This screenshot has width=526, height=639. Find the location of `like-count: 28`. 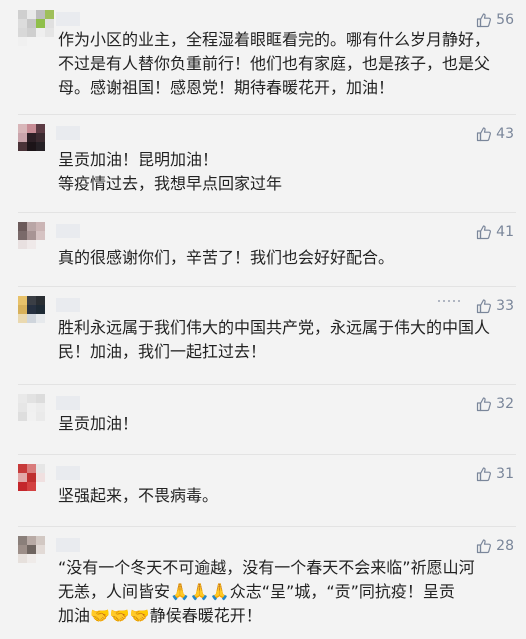

like-count: 28 is located at coordinates (505, 546).